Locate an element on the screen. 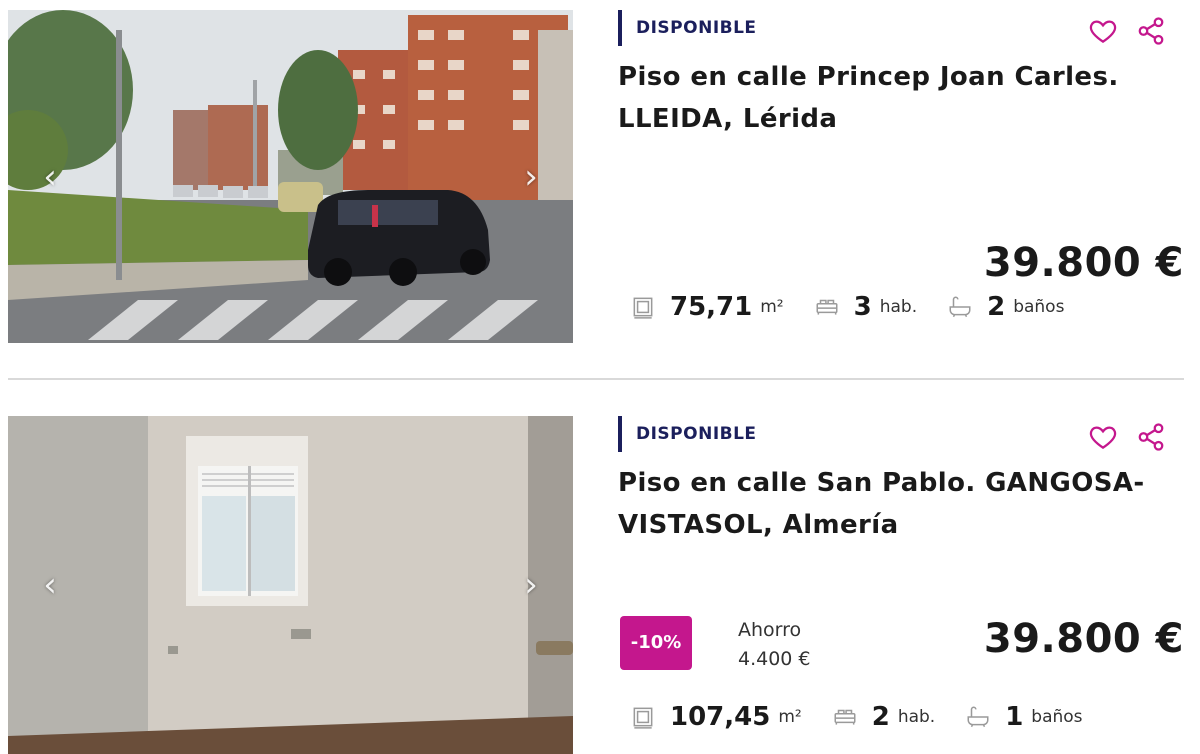 The height and width of the screenshot is (754, 1200). feature-baths: 2 baños is located at coordinates (1005, 307).